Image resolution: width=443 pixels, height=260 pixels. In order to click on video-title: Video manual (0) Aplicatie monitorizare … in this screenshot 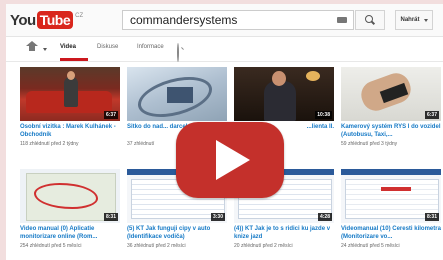, I will do `click(70, 233)`.